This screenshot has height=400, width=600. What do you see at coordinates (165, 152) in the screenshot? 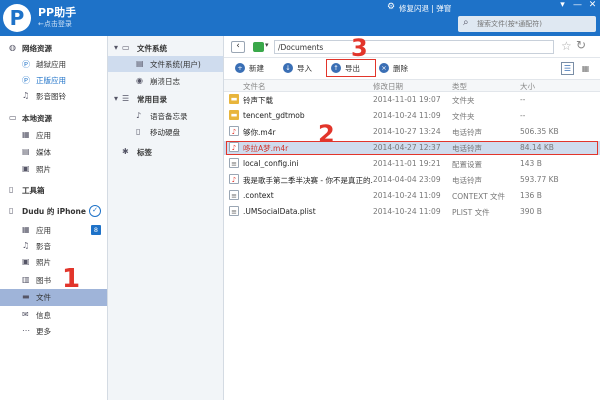
I see `tree-item-bookmarks: ✱ 标签` at bounding box center [165, 152].